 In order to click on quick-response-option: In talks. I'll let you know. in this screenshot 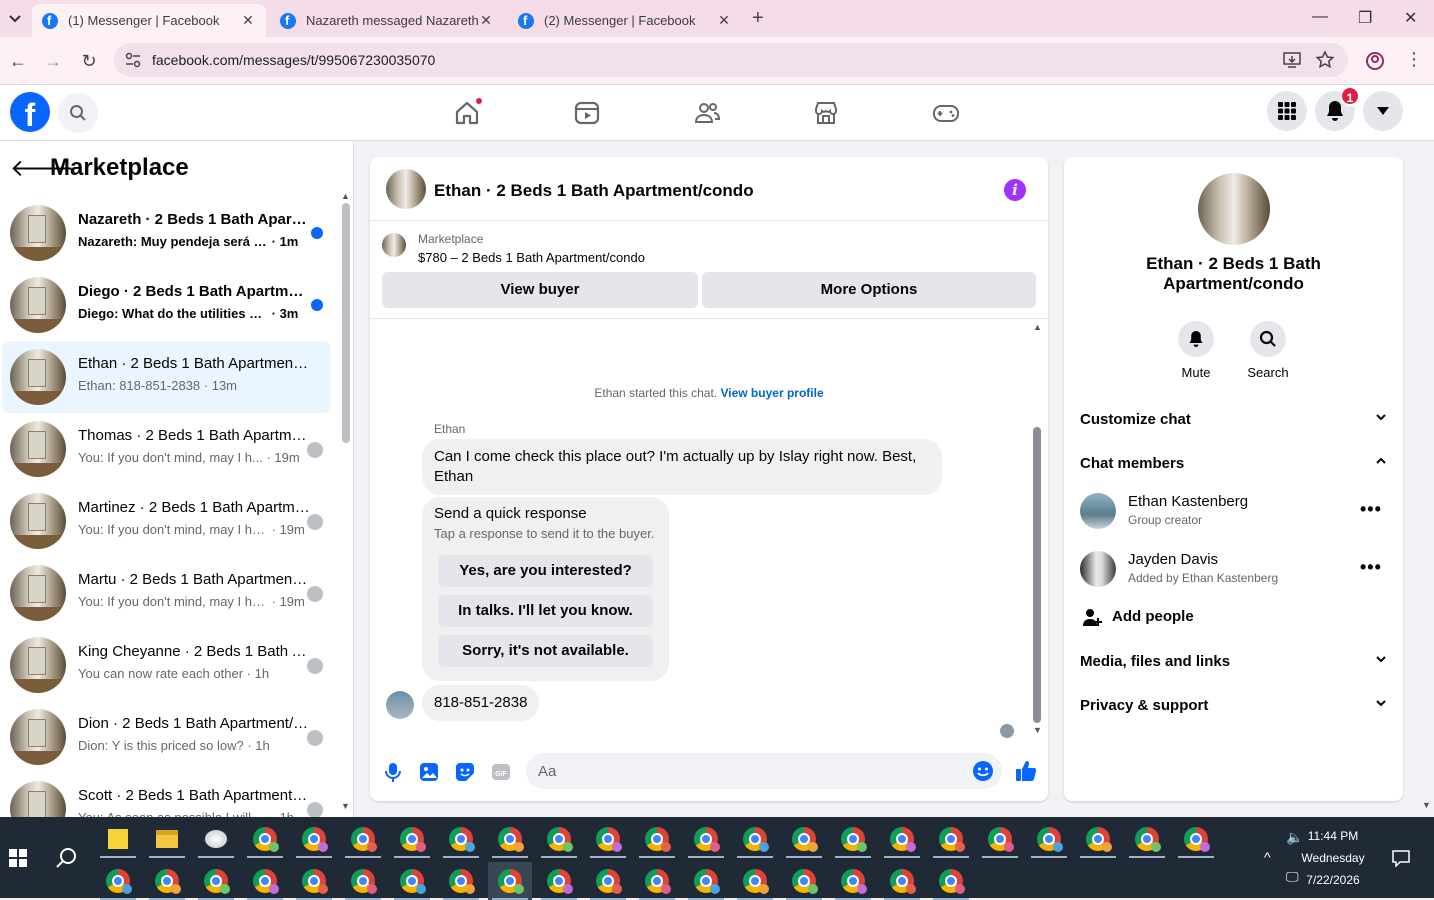, I will do `click(545, 611)`.